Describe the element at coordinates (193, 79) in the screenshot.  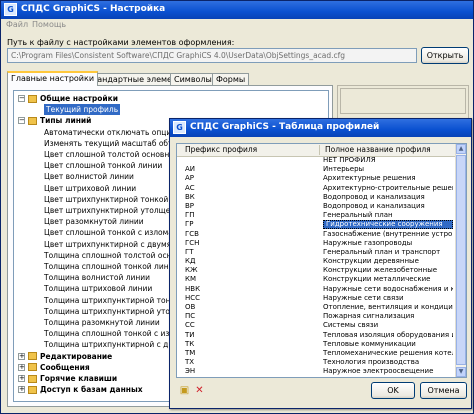
I see `tab-symbols: Символы` at that location.